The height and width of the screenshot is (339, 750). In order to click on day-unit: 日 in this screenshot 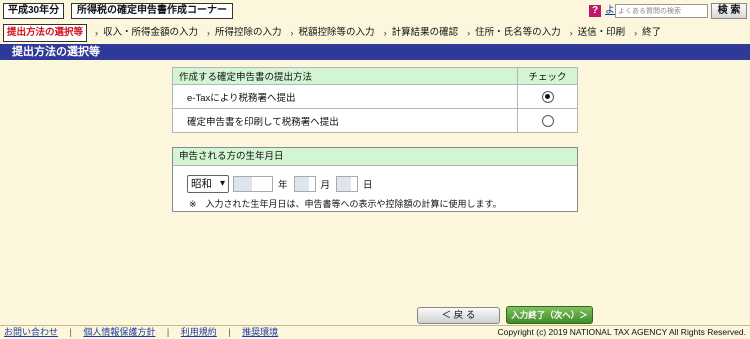, I will do `click(368, 185)`.